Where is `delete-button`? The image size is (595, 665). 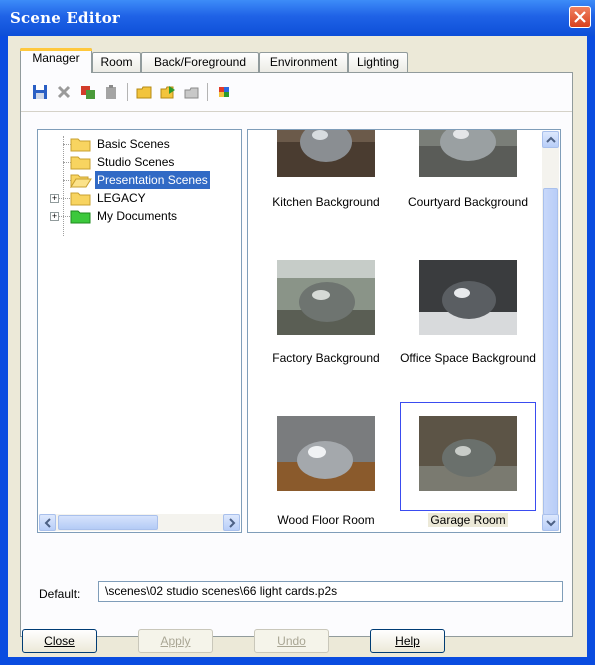 delete-button is located at coordinates (64, 92).